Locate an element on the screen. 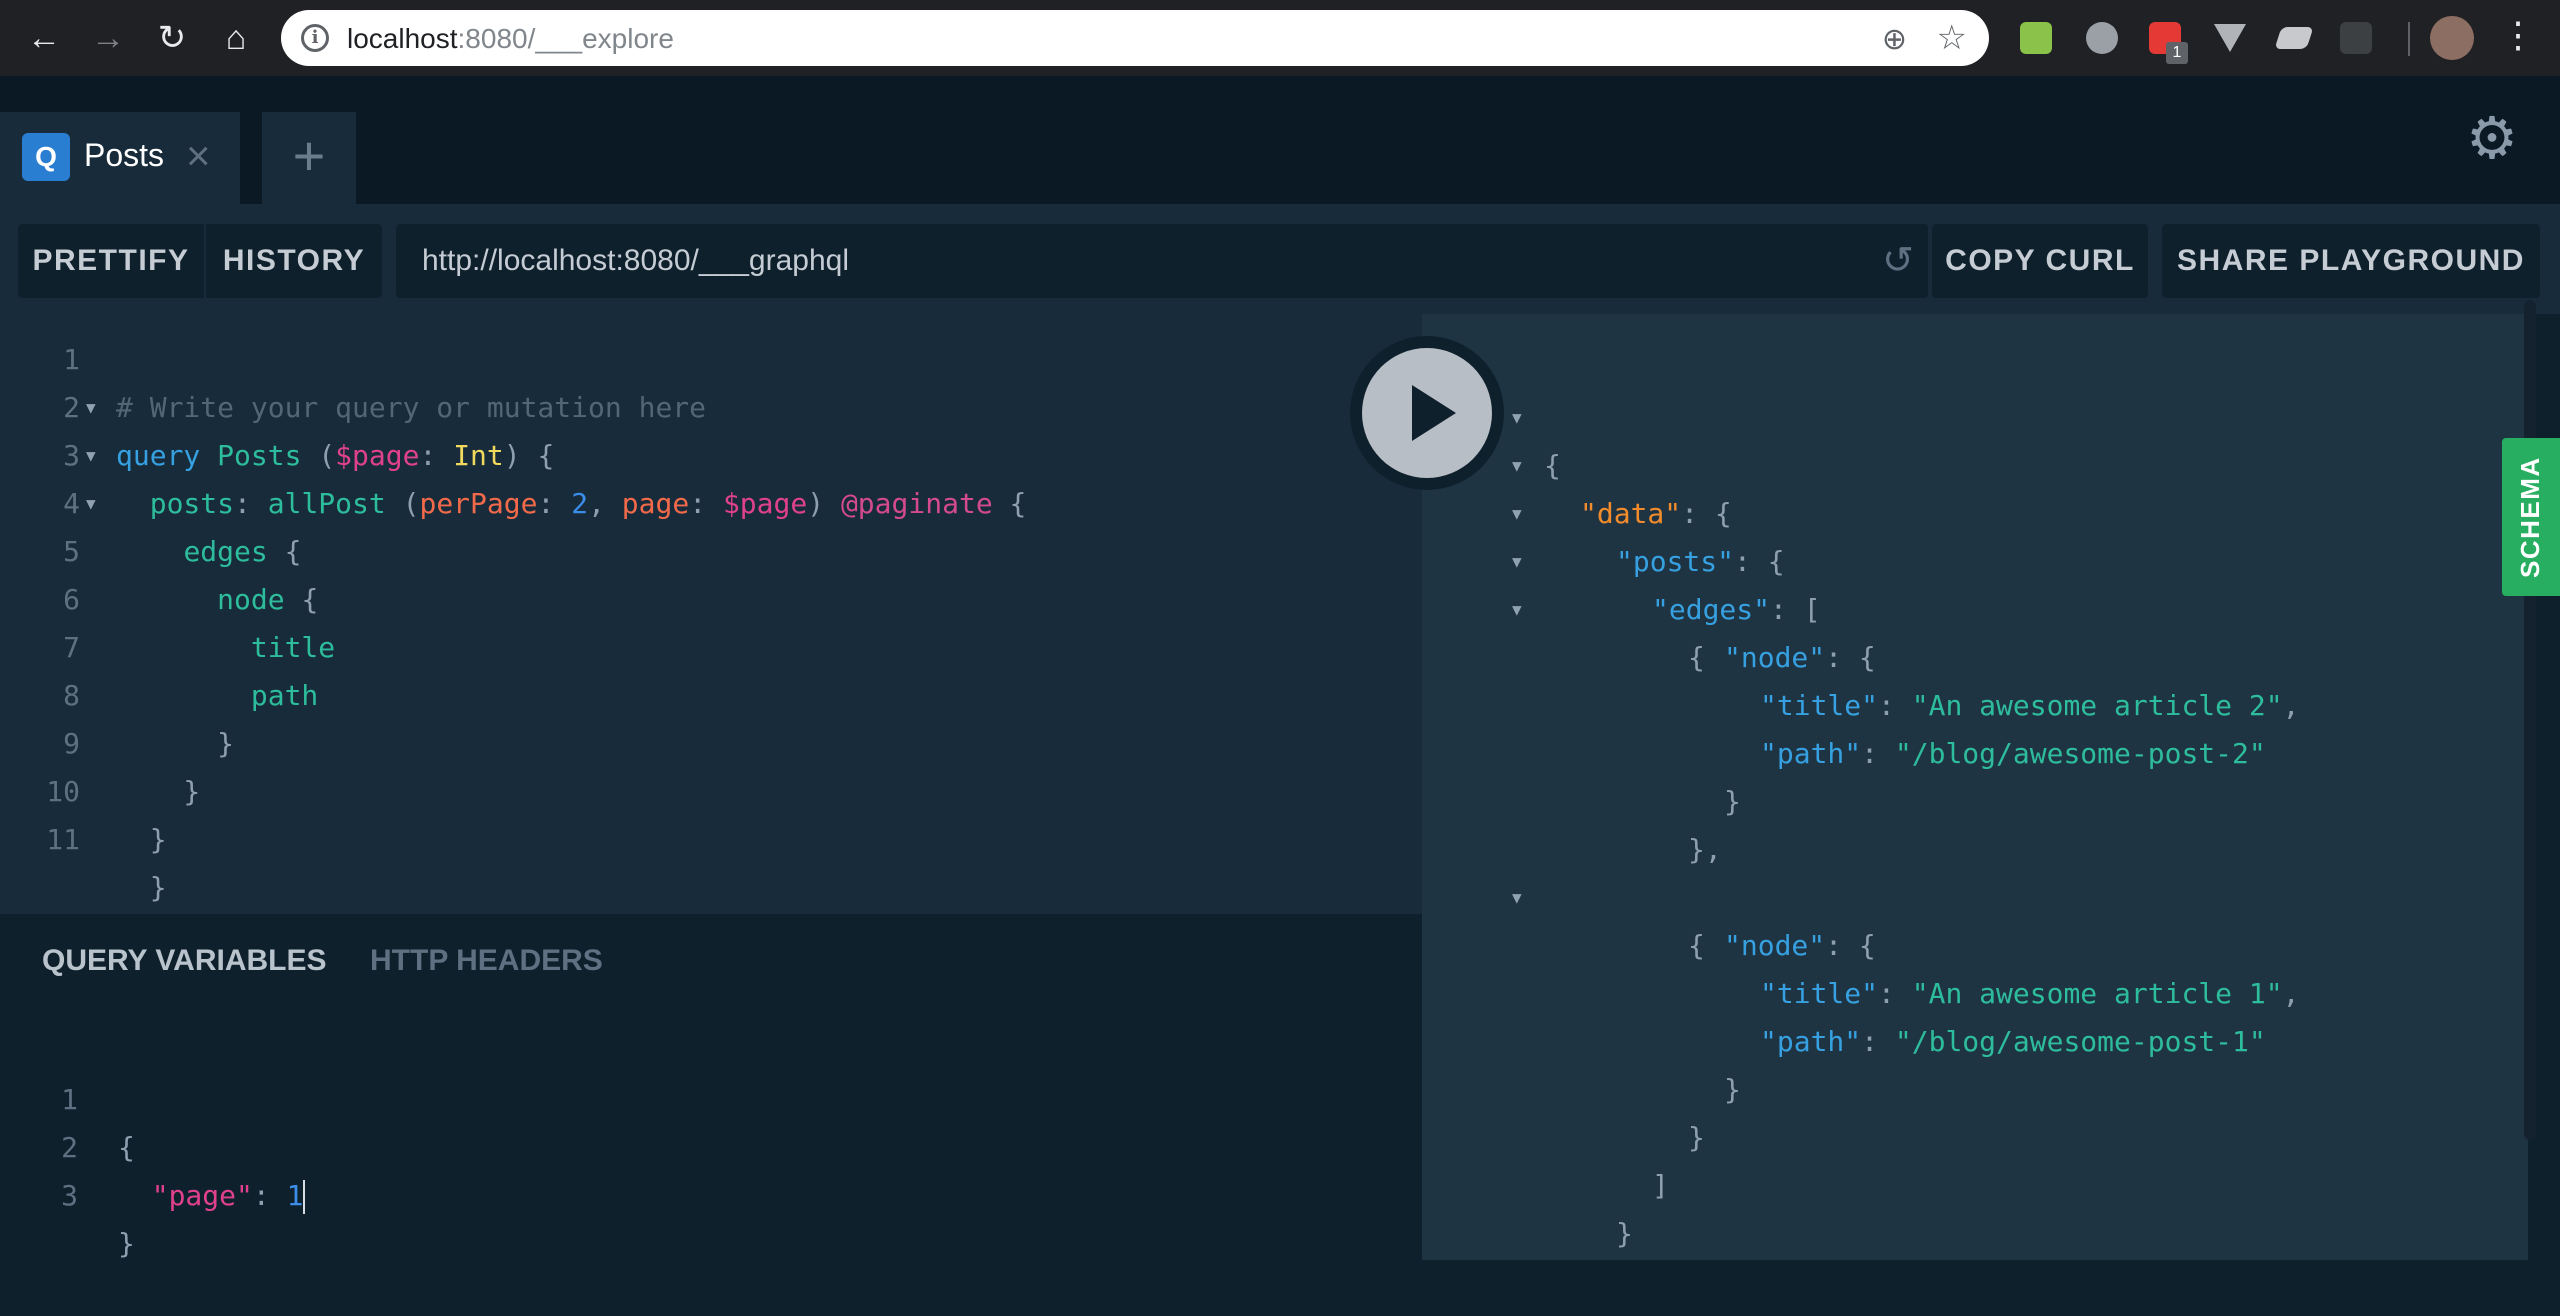 This screenshot has height=1316, width=2560. vue-devtools-icon is located at coordinates (2230, 38).